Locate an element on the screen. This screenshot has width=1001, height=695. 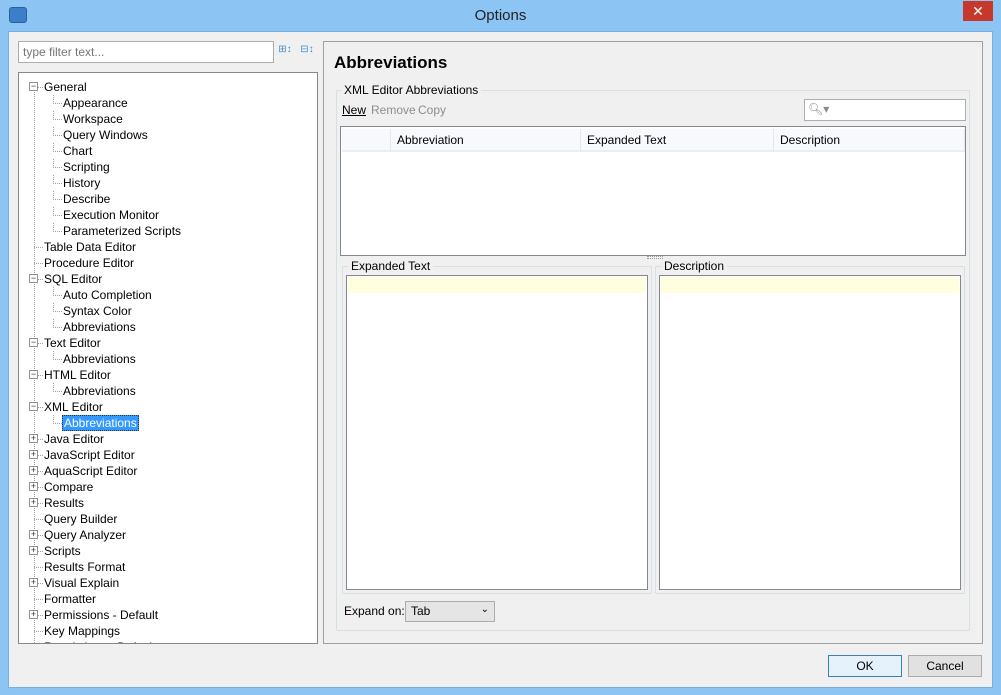
column-header-abbreviation: Abbreviation is located at coordinates (486, 140).